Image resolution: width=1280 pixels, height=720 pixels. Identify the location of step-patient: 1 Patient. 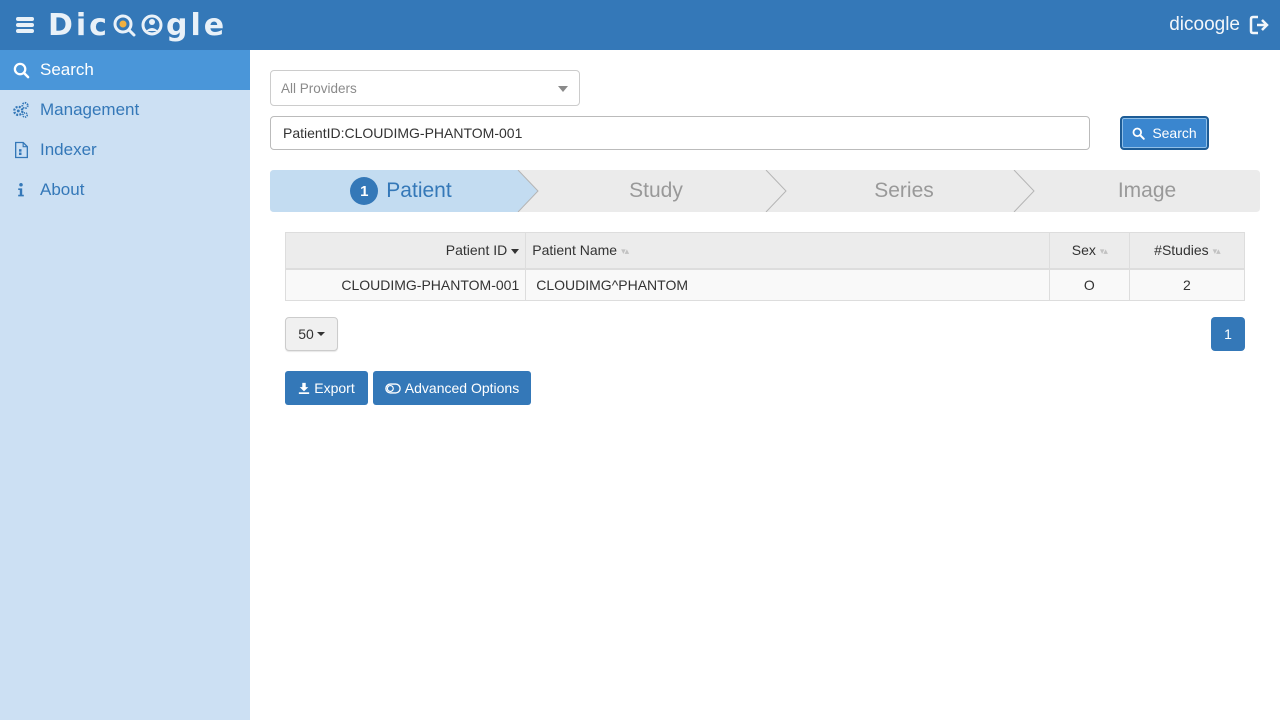
(401, 191).